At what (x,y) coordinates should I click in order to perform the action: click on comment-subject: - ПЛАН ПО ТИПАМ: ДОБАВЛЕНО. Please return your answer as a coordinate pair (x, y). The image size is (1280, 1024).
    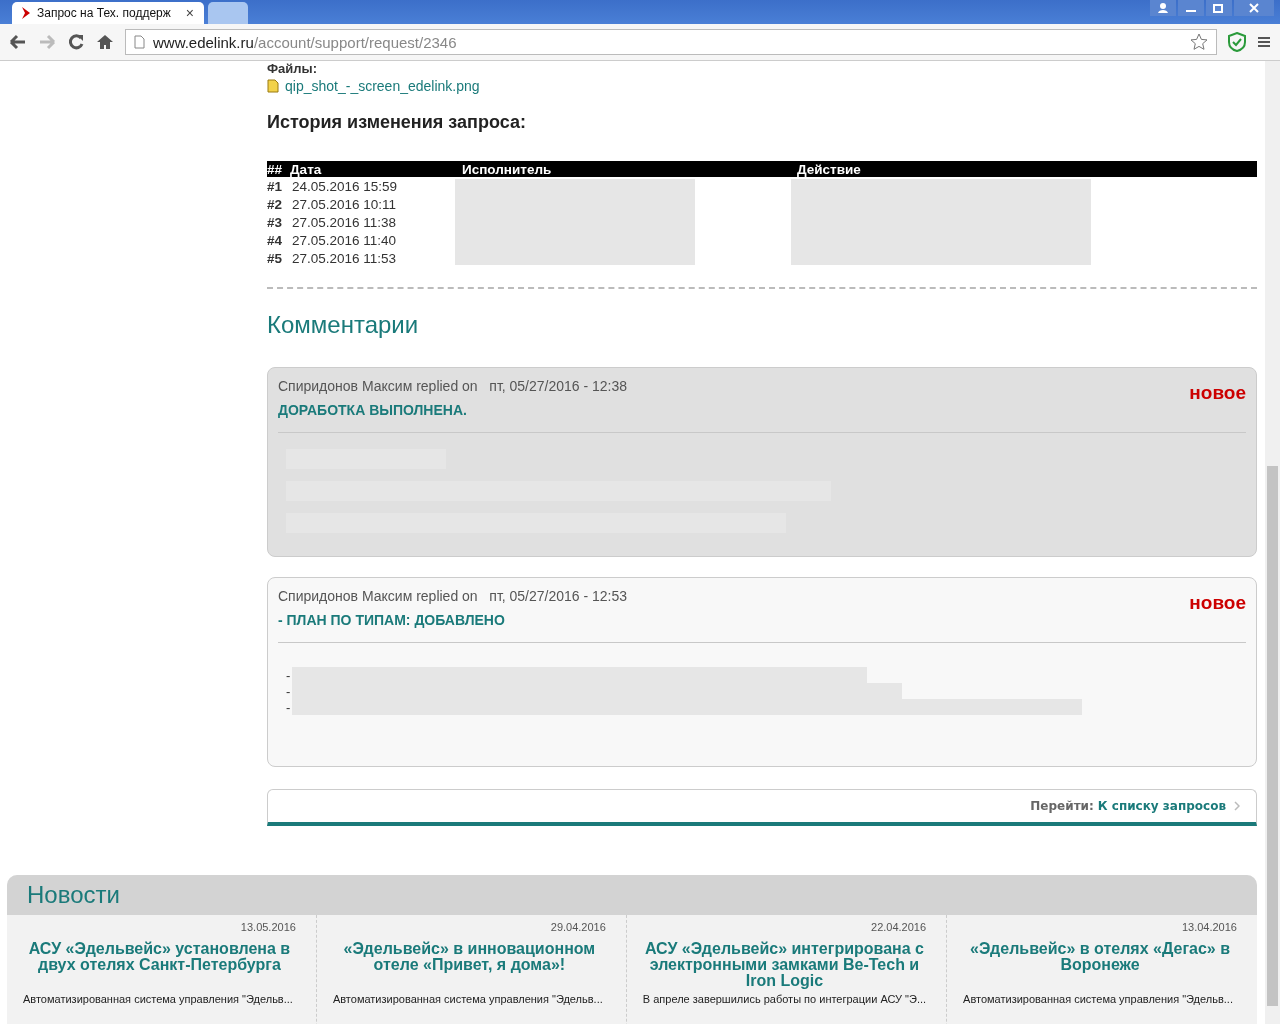
    Looking at the image, I should click on (392, 620).